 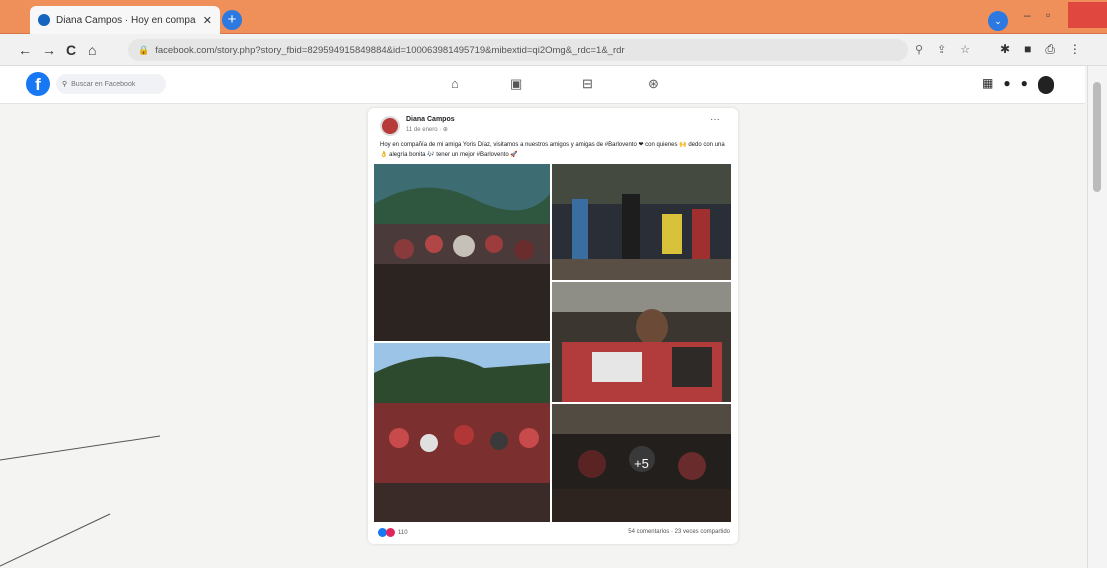 I want to click on post-date: 11 de enero · ⊕, so click(x=427, y=129).